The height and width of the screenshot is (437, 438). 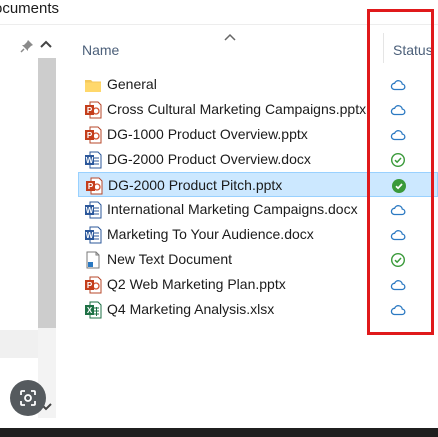 I want to click on breadcrumb: ocuments, so click(x=29, y=8).